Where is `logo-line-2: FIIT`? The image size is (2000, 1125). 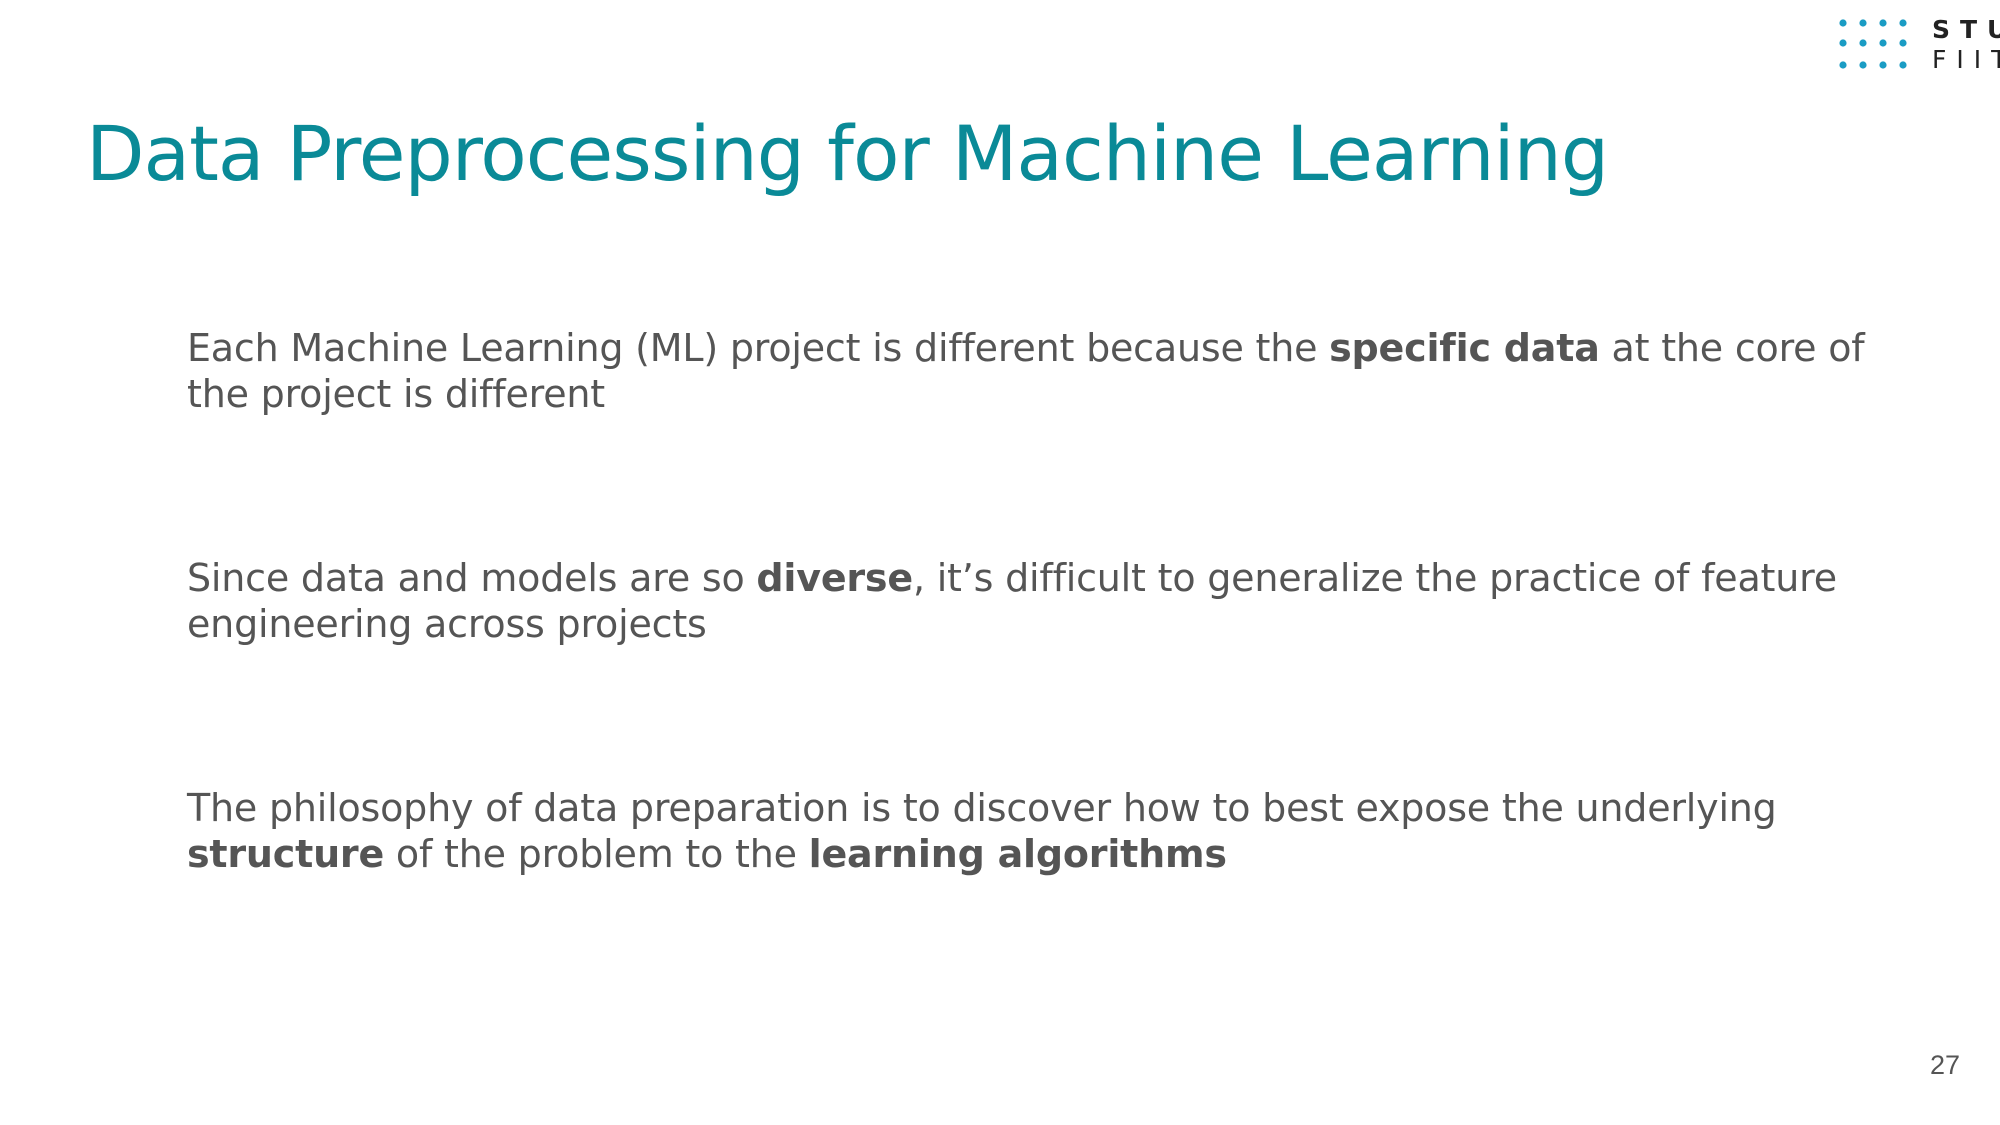
logo-line-2: FIIT is located at coordinates (1966, 59).